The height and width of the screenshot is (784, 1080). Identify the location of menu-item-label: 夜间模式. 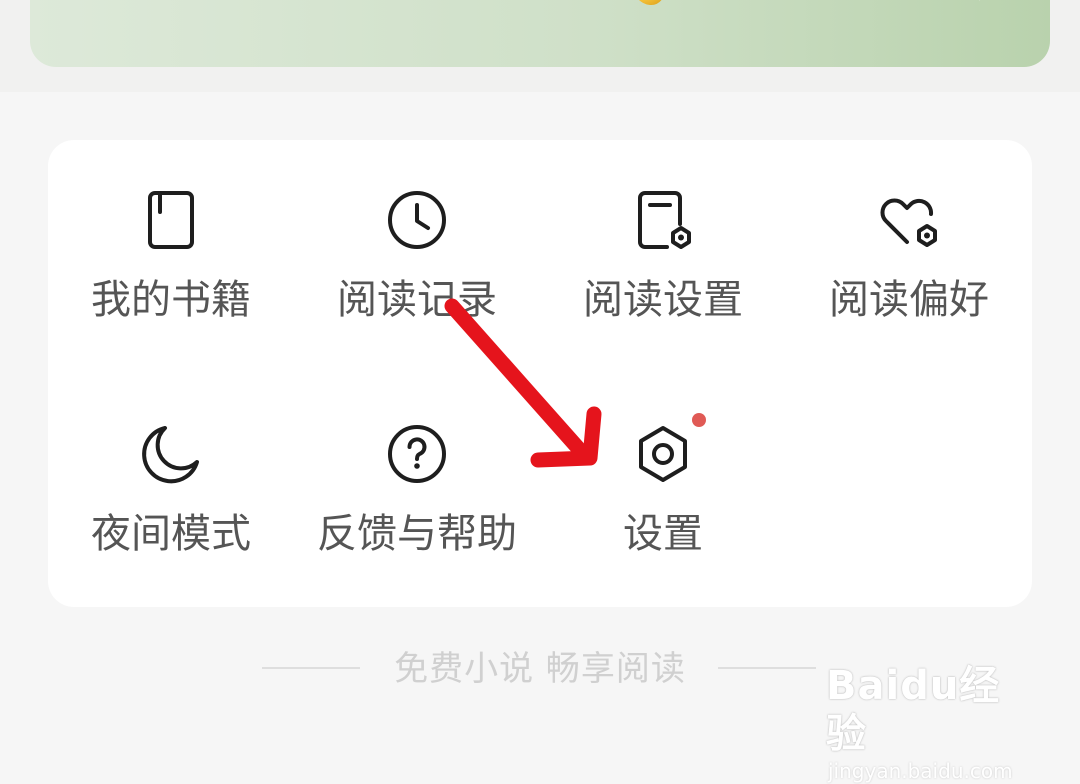
(171, 534).